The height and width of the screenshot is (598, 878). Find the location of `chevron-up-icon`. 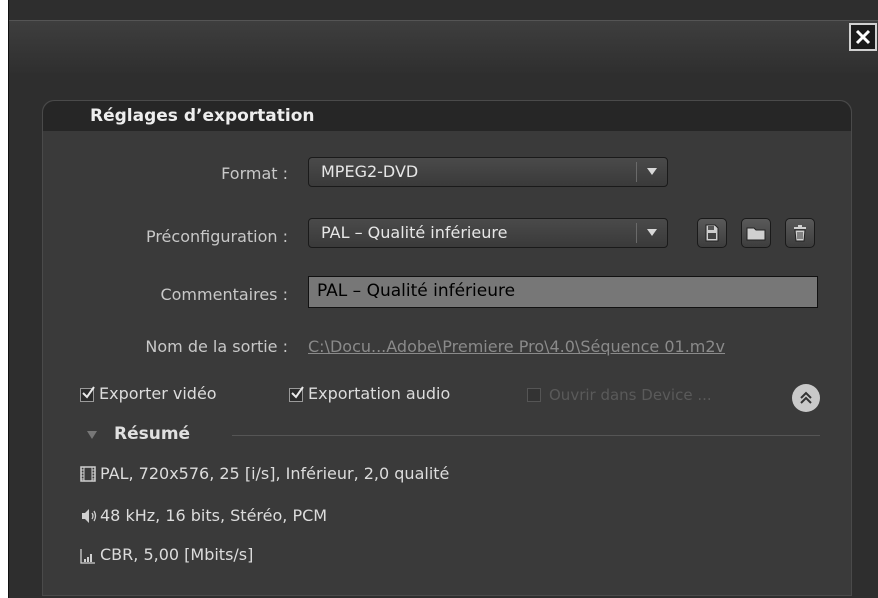

chevron-up-icon is located at coordinates (806, 397).